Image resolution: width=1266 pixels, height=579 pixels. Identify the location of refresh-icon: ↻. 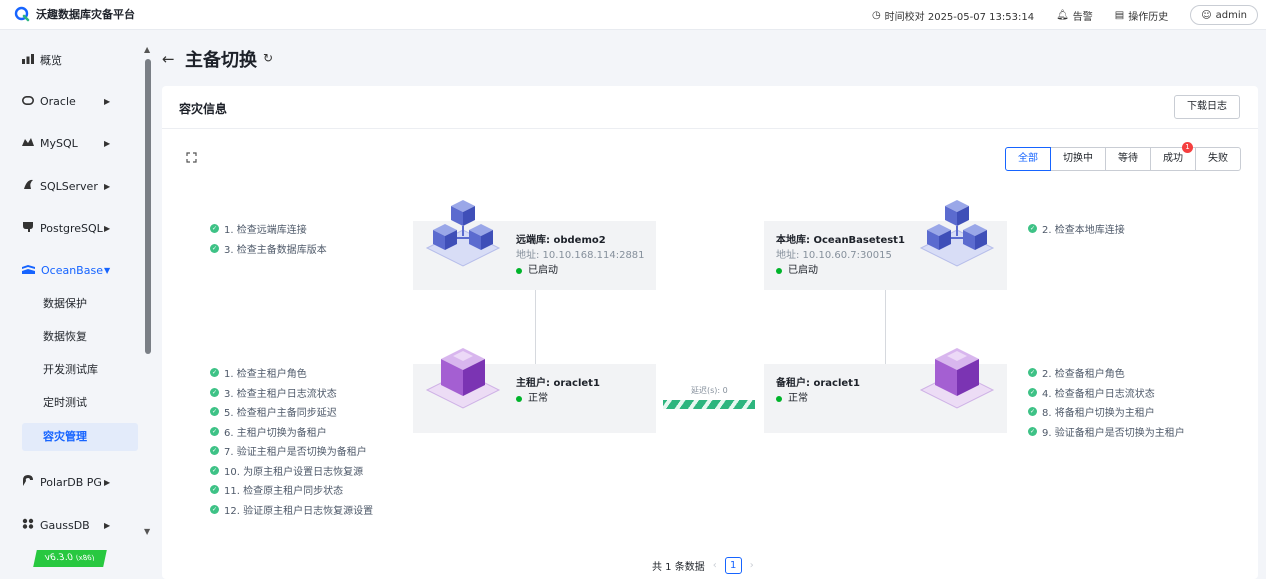
(268, 58).